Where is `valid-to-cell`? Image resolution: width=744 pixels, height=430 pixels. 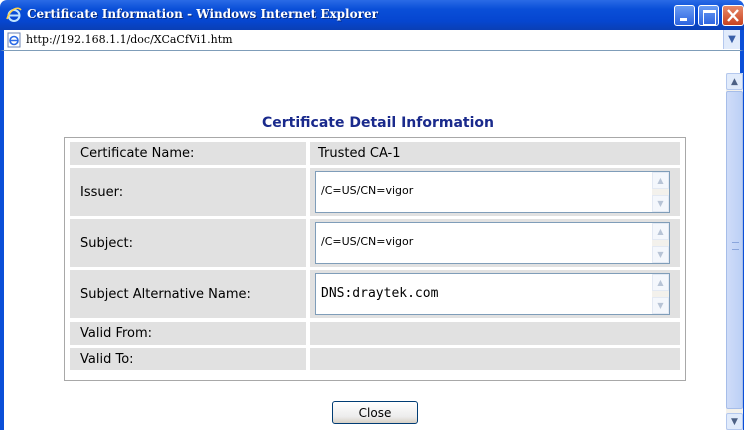
valid-to-cell is located at coordinates (495, 359).